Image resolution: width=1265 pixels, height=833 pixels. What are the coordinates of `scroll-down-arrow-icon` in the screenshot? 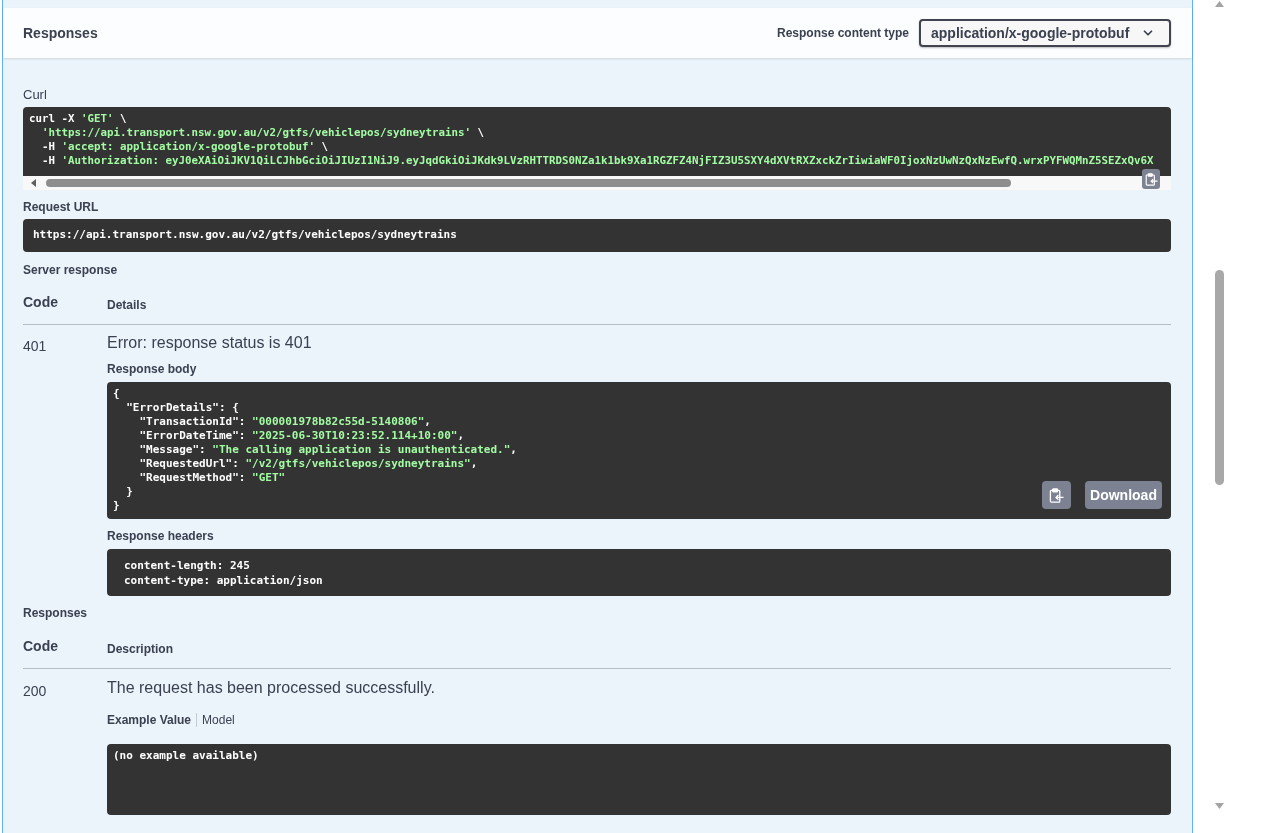 It's located at (1219, 806).